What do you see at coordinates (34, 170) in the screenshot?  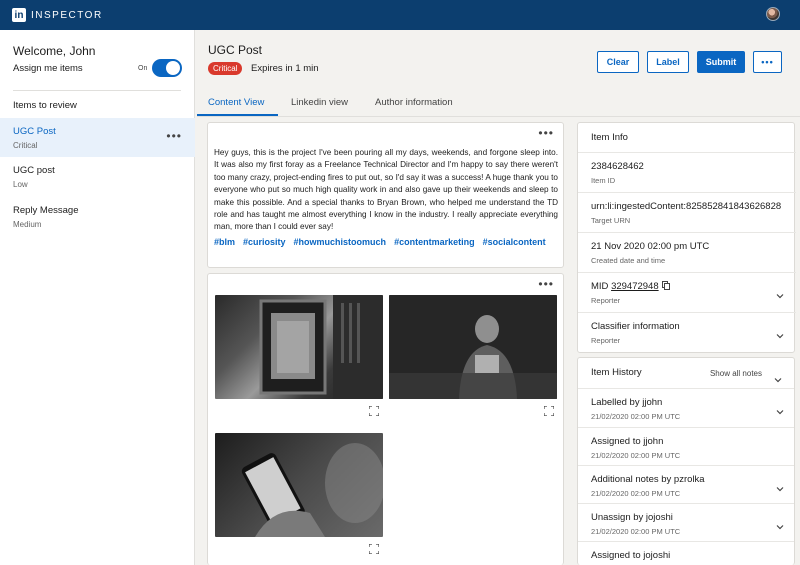 I see `review-item-title: UGC post` at bounding box center [34, 170].